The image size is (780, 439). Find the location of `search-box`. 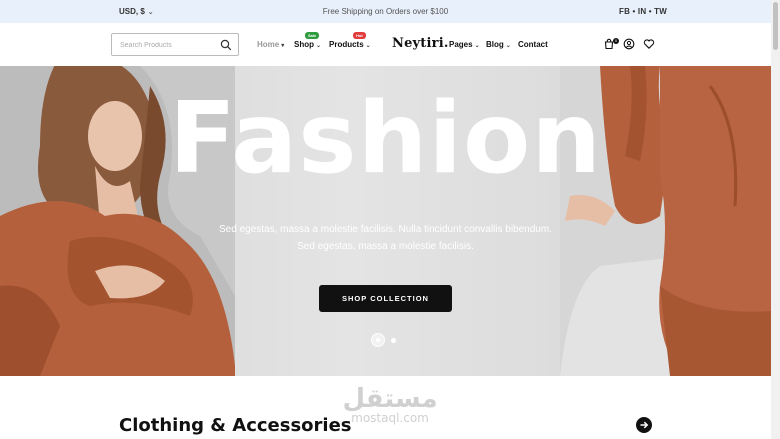

search-box is located at coordinates (175, 44).